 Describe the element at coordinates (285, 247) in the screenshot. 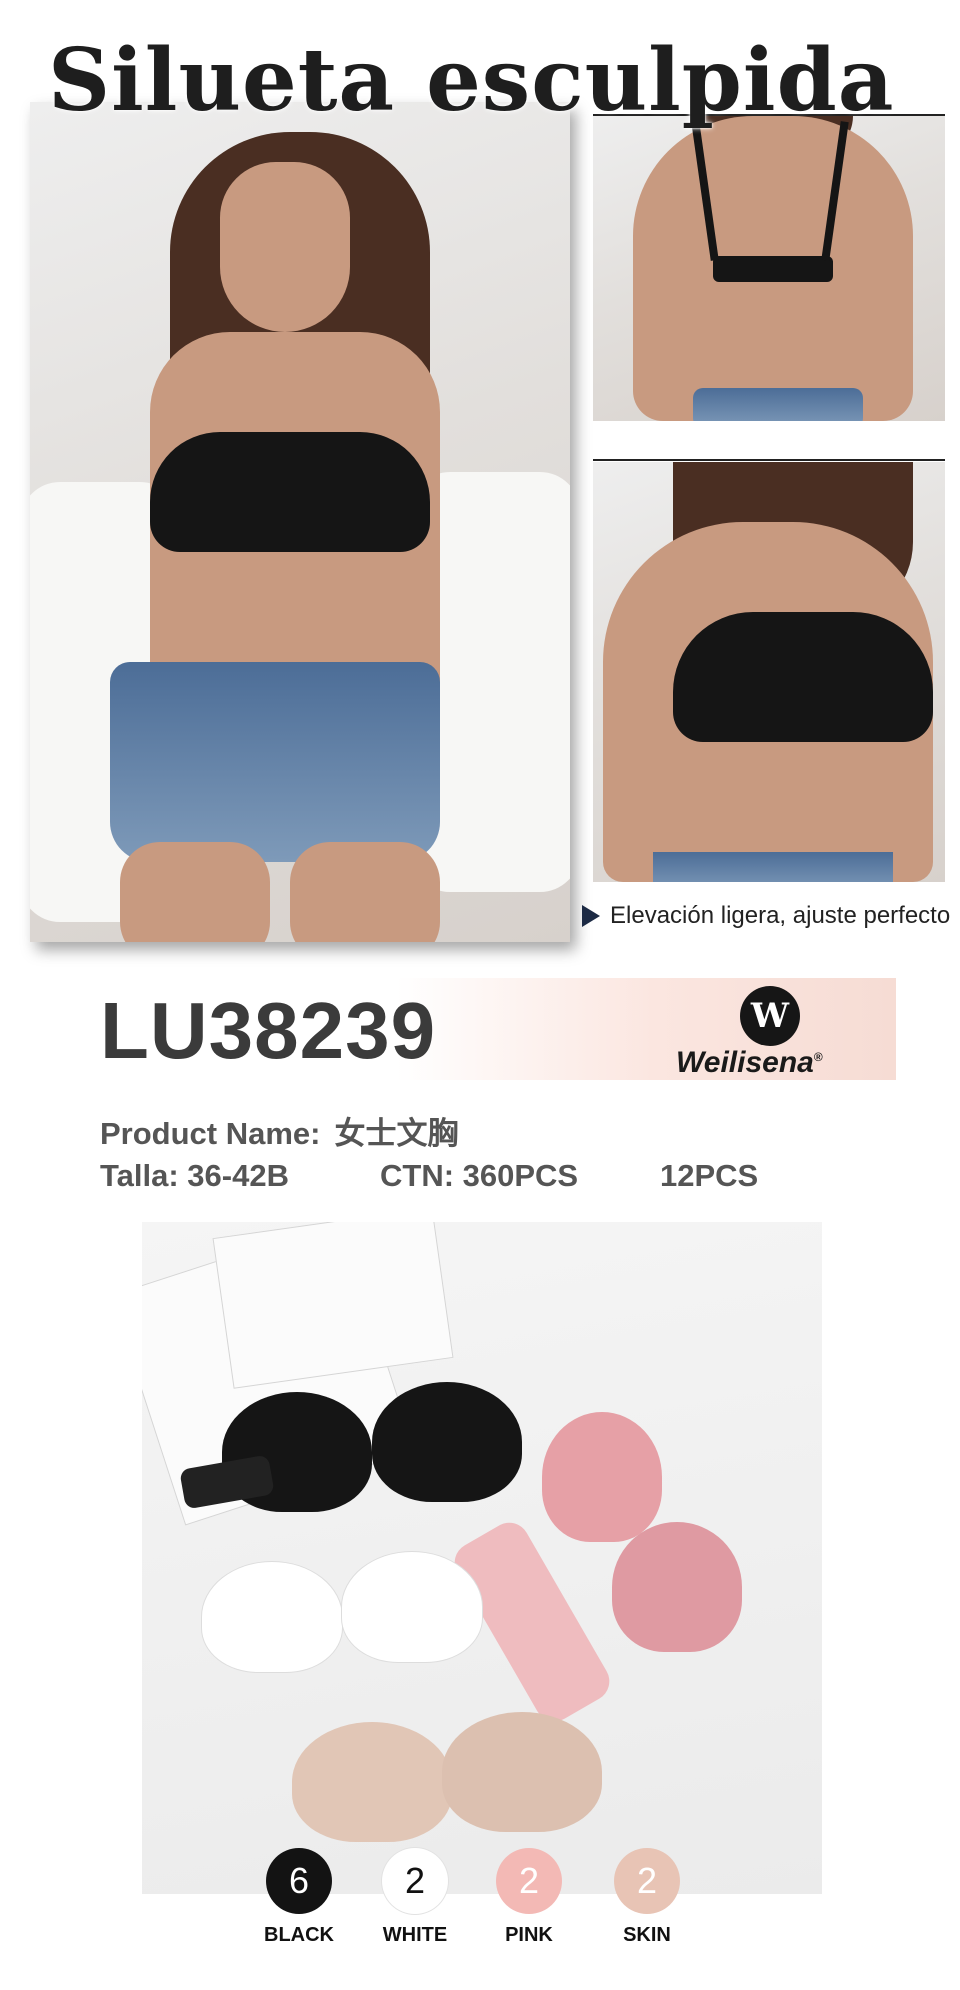

I see `face-shape` at that location.